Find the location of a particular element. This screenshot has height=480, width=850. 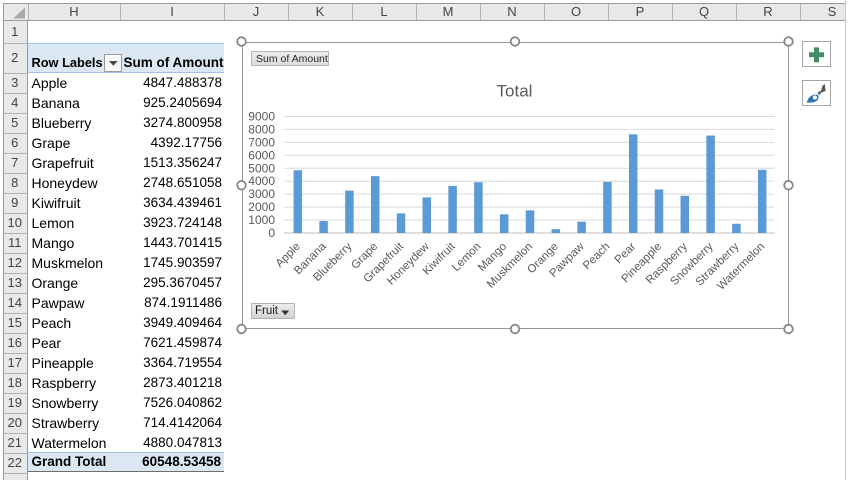

svg-text: 2000 is located at coordinates (261, 207).